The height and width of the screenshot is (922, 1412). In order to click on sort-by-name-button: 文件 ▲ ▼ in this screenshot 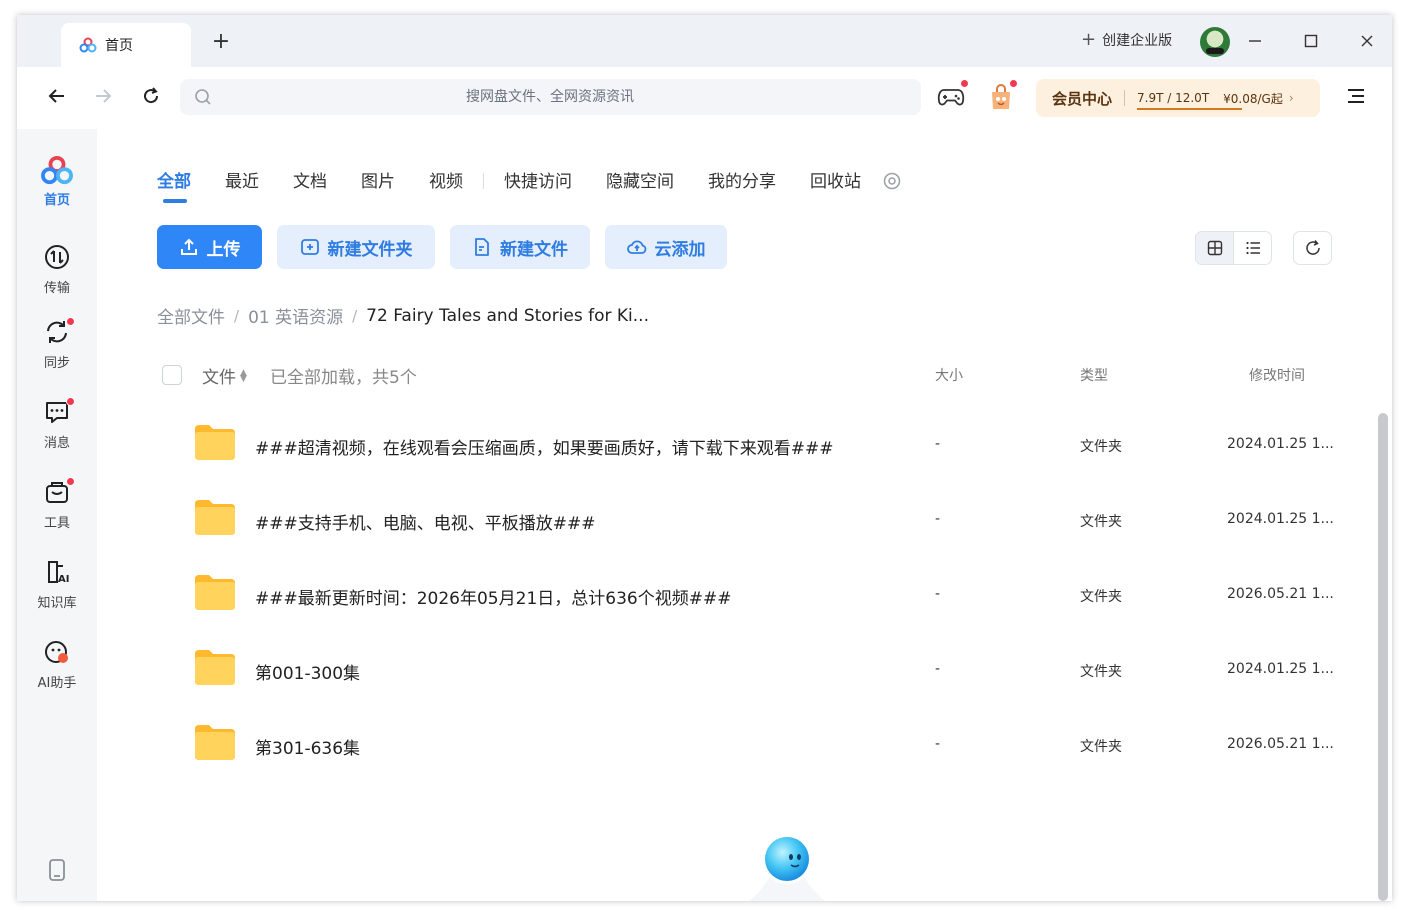, I will do `click(224, 375)`.